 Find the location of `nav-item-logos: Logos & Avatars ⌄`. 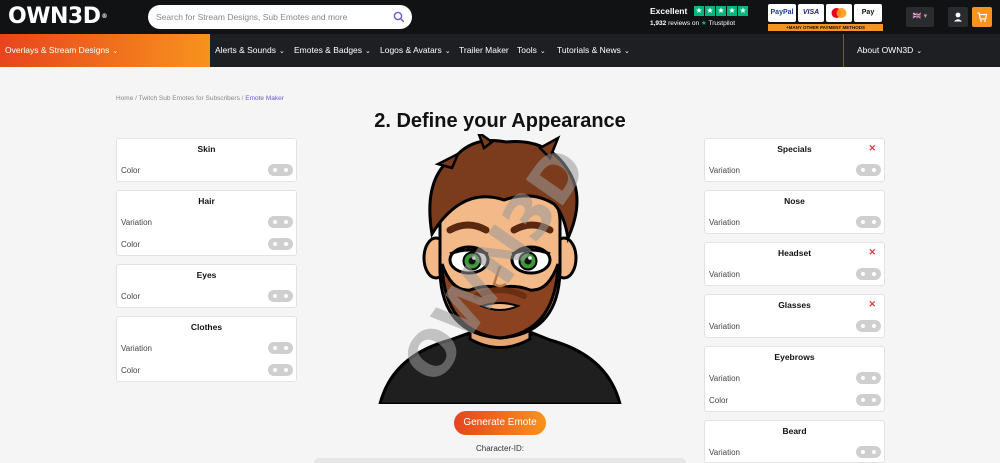

nav-item-logos: Logos & Avatars ⌄ is located at coordinates (415, 50).